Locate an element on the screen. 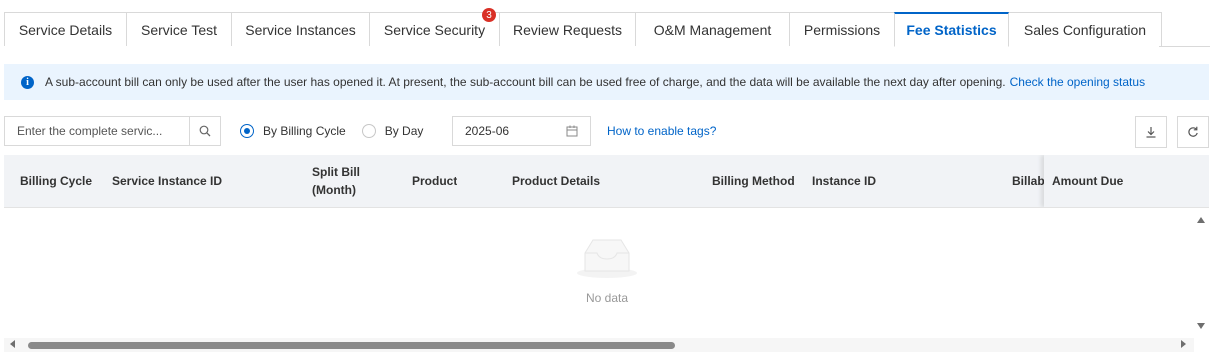 The image size is (1214, 354). empty-state is located at coordinates (607, 259).